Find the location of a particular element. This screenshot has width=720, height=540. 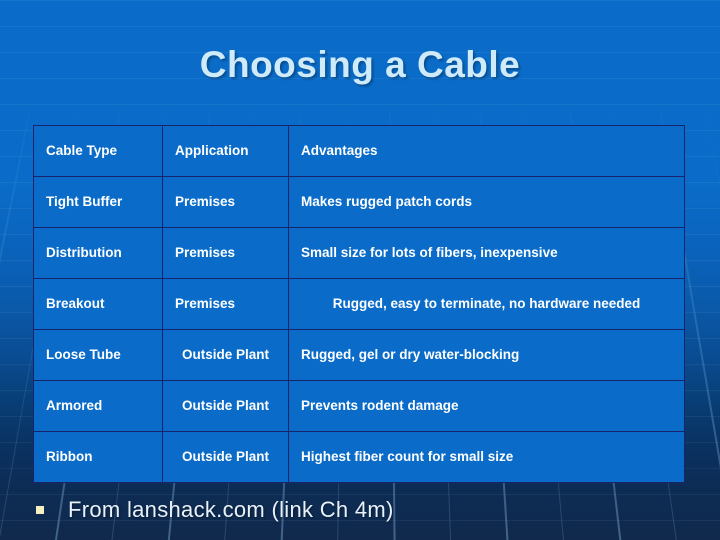

column-header-cable-type: Cable Type is located at coordinates (98, 151).